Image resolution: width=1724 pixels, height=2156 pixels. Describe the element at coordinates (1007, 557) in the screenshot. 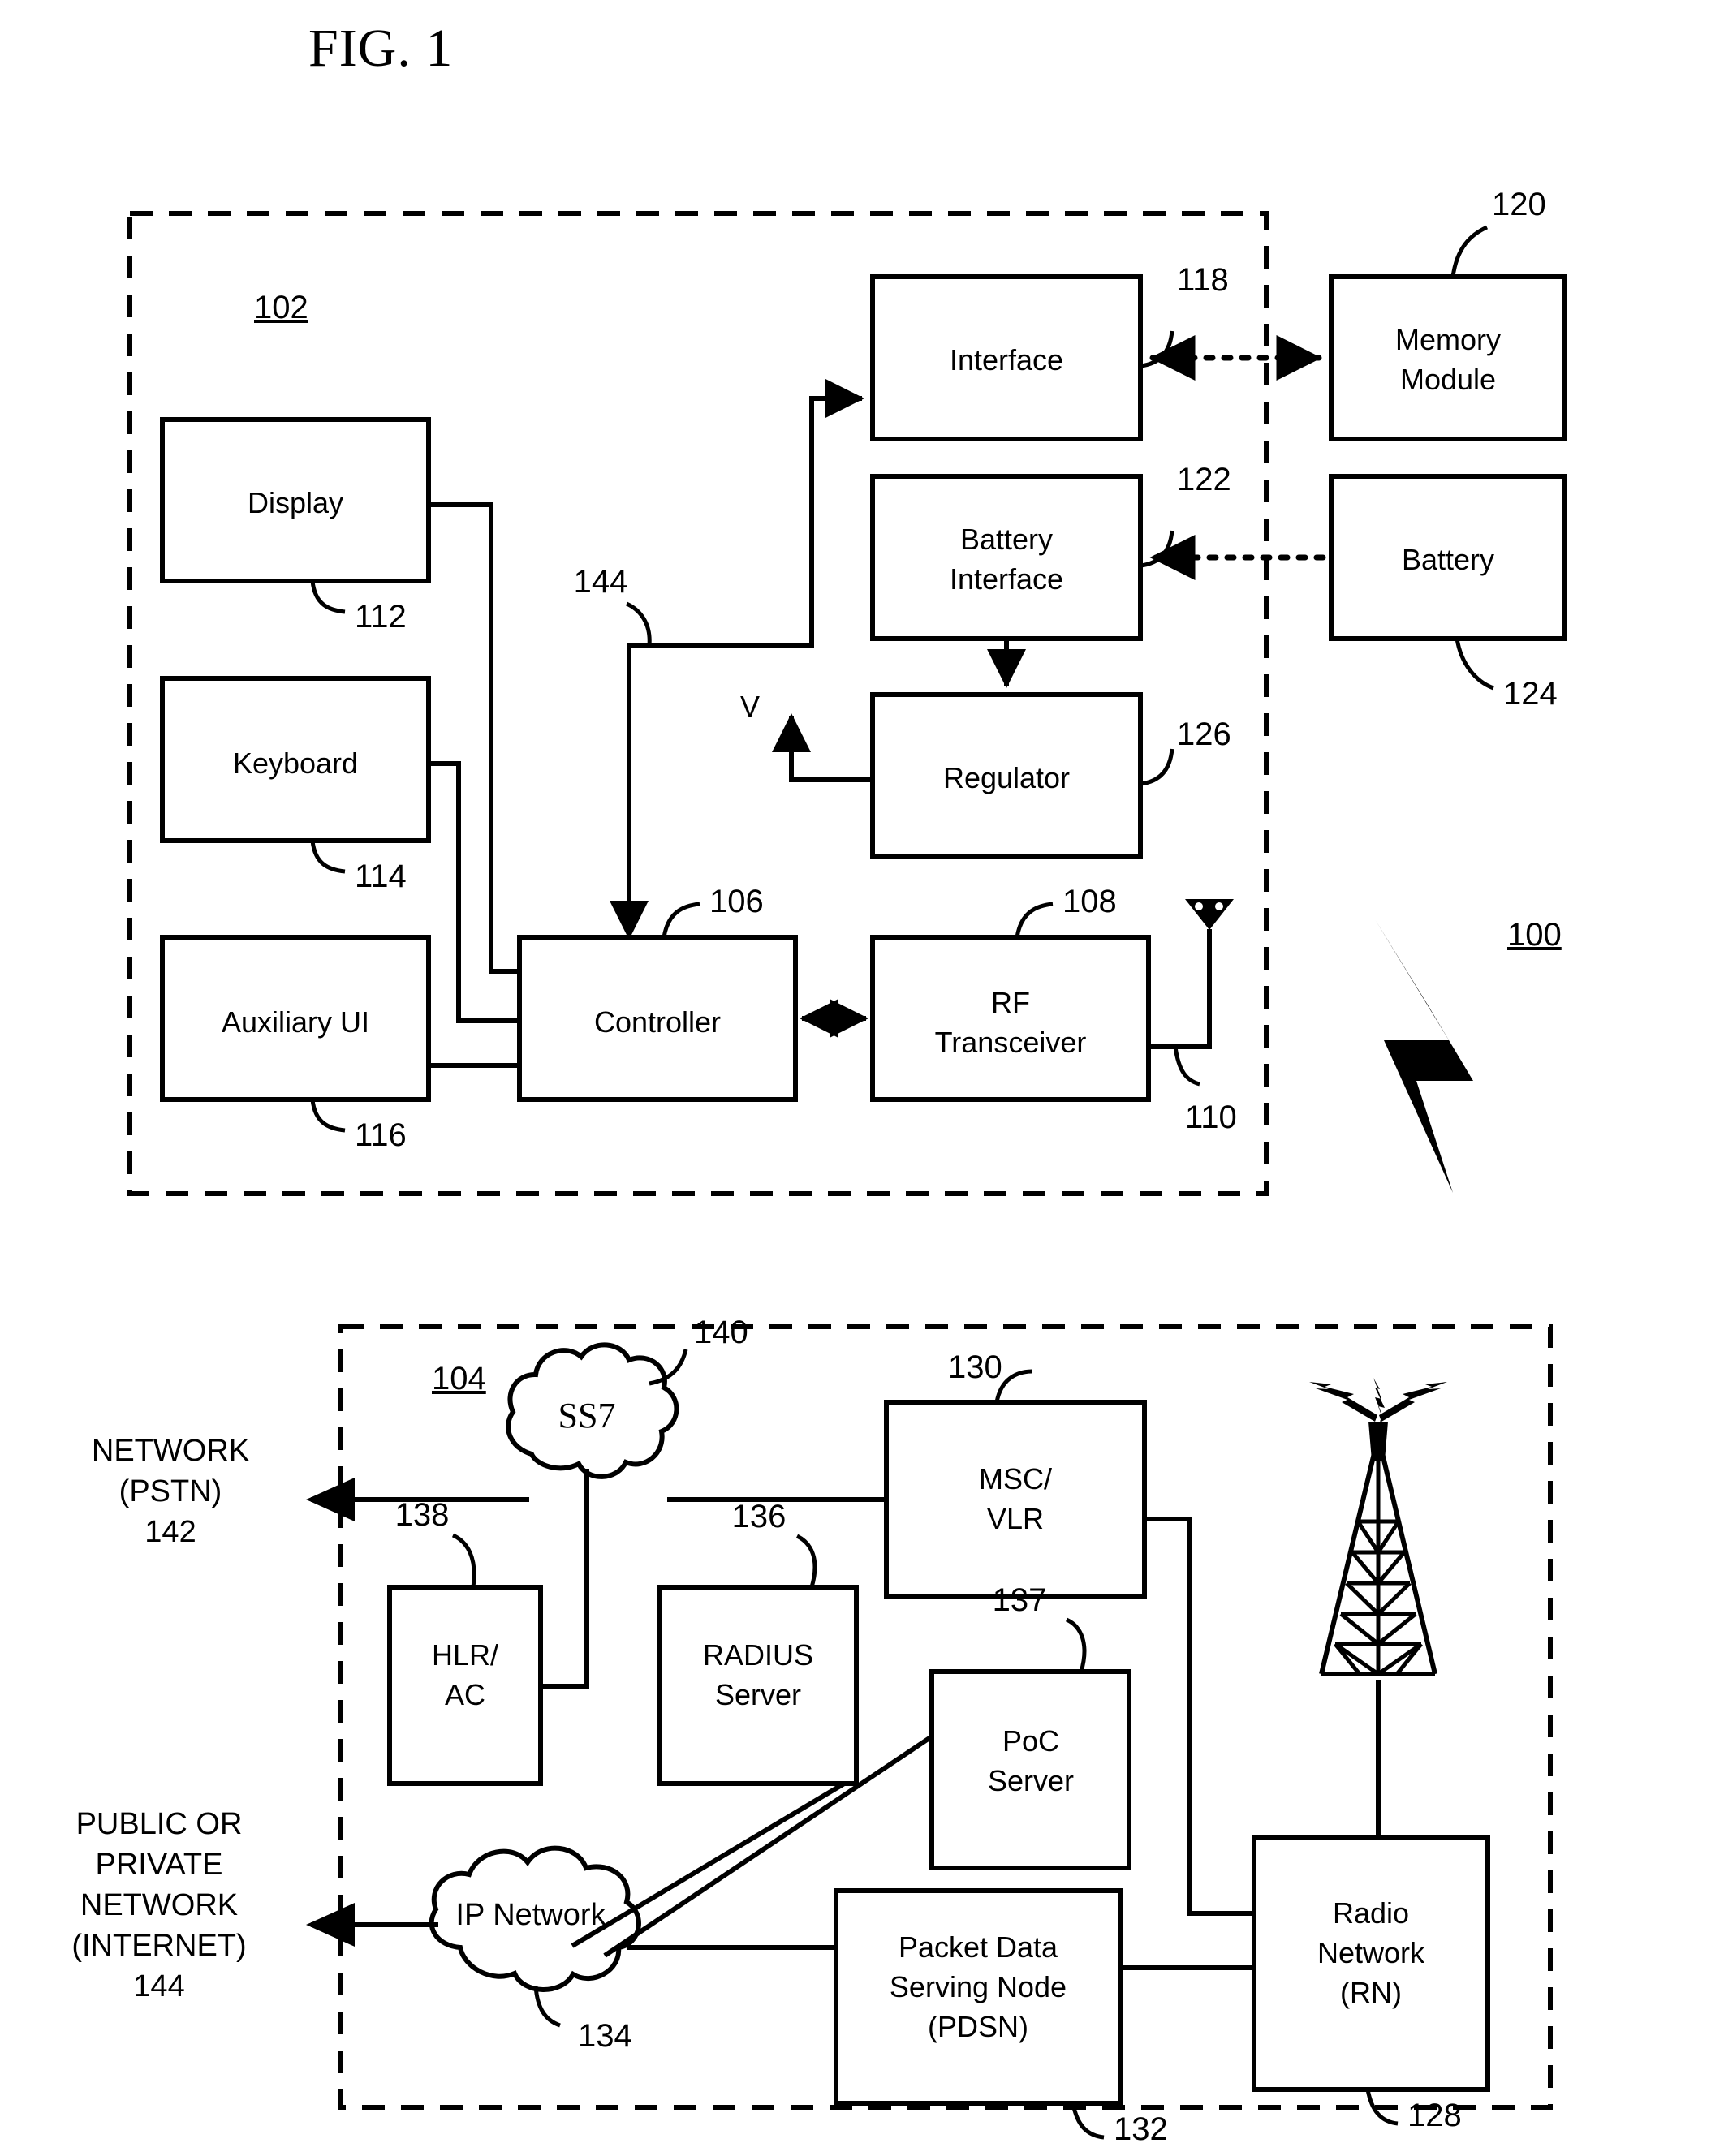

I see `block-battery-interface` at that location.